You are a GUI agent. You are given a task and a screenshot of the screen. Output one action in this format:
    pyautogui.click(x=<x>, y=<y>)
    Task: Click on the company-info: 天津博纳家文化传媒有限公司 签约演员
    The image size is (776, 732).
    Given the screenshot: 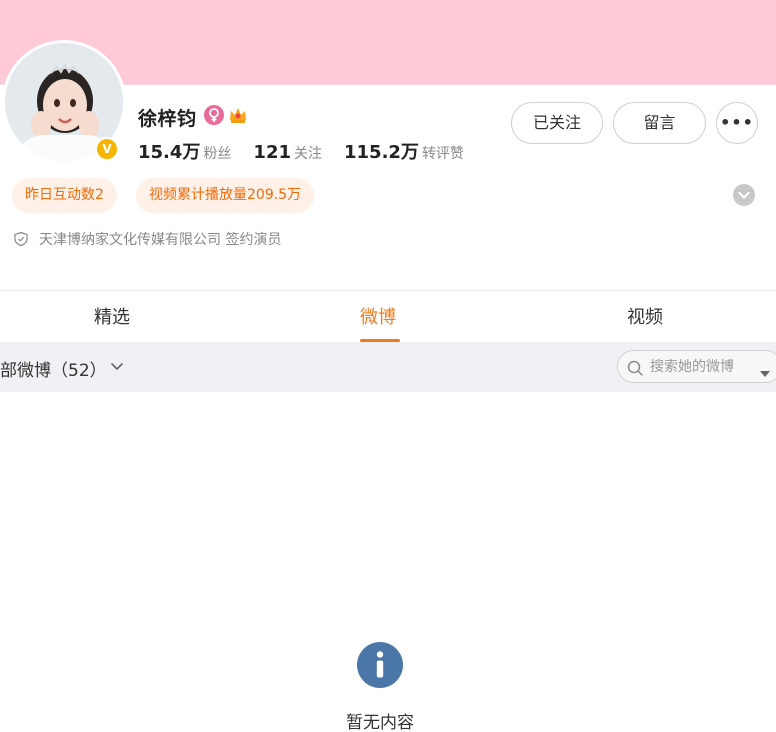 What is the action you would take?
    pyautogui.click(x=147, y=239)
    